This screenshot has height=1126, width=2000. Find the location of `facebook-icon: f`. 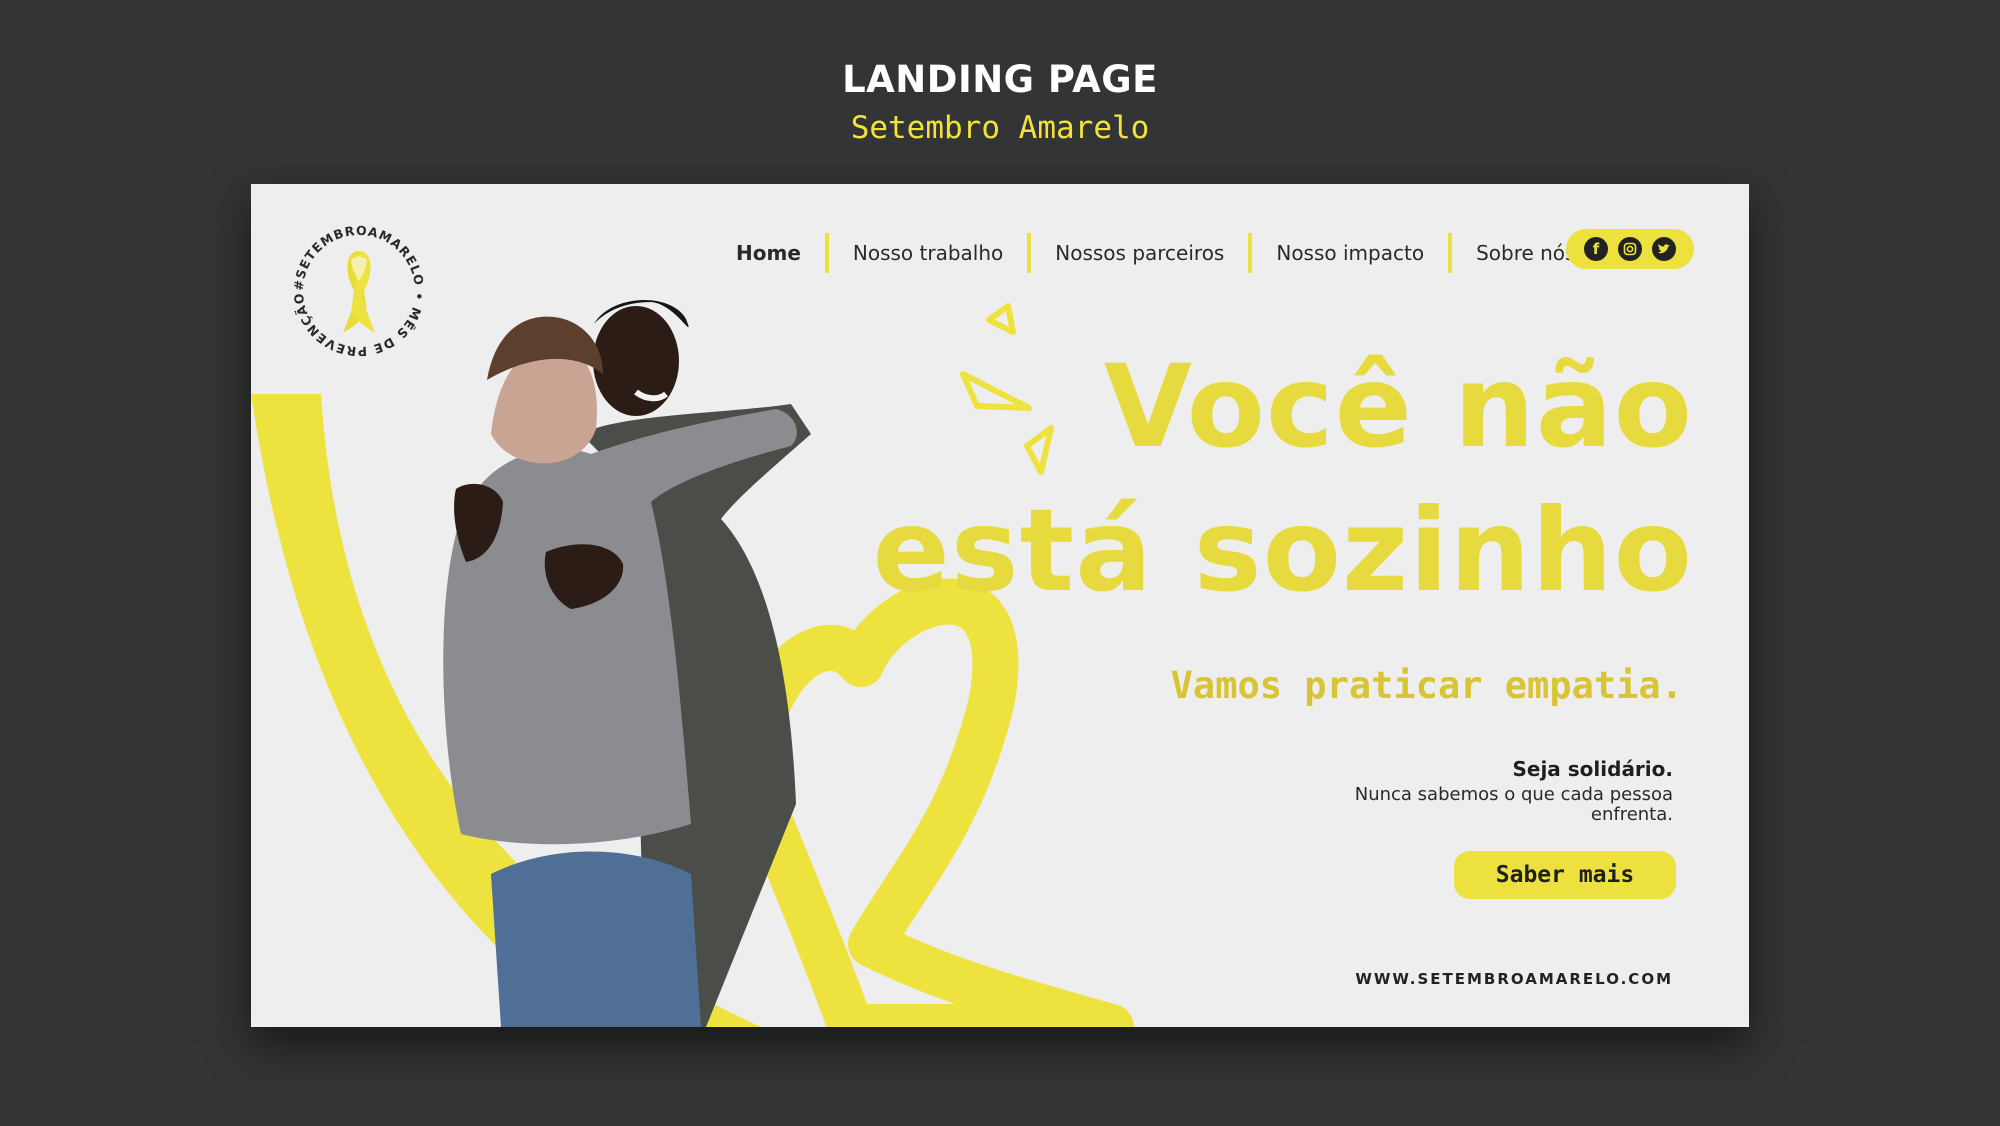

facebook-icon: f is located at coordinates (1596, 249).